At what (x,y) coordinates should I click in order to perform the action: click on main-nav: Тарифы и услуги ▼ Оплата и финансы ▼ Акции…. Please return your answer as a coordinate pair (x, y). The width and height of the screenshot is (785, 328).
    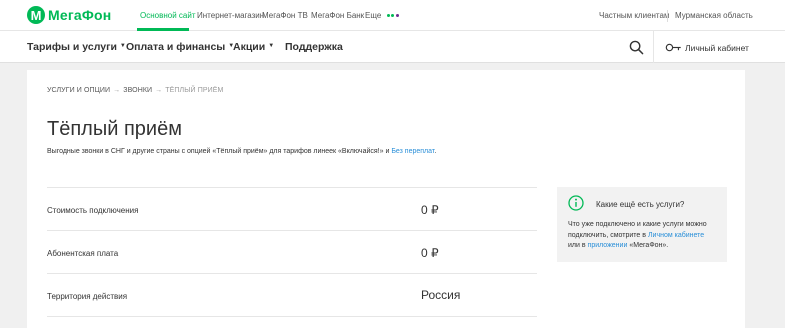
    Looking at the image, I should click on (392, 47).